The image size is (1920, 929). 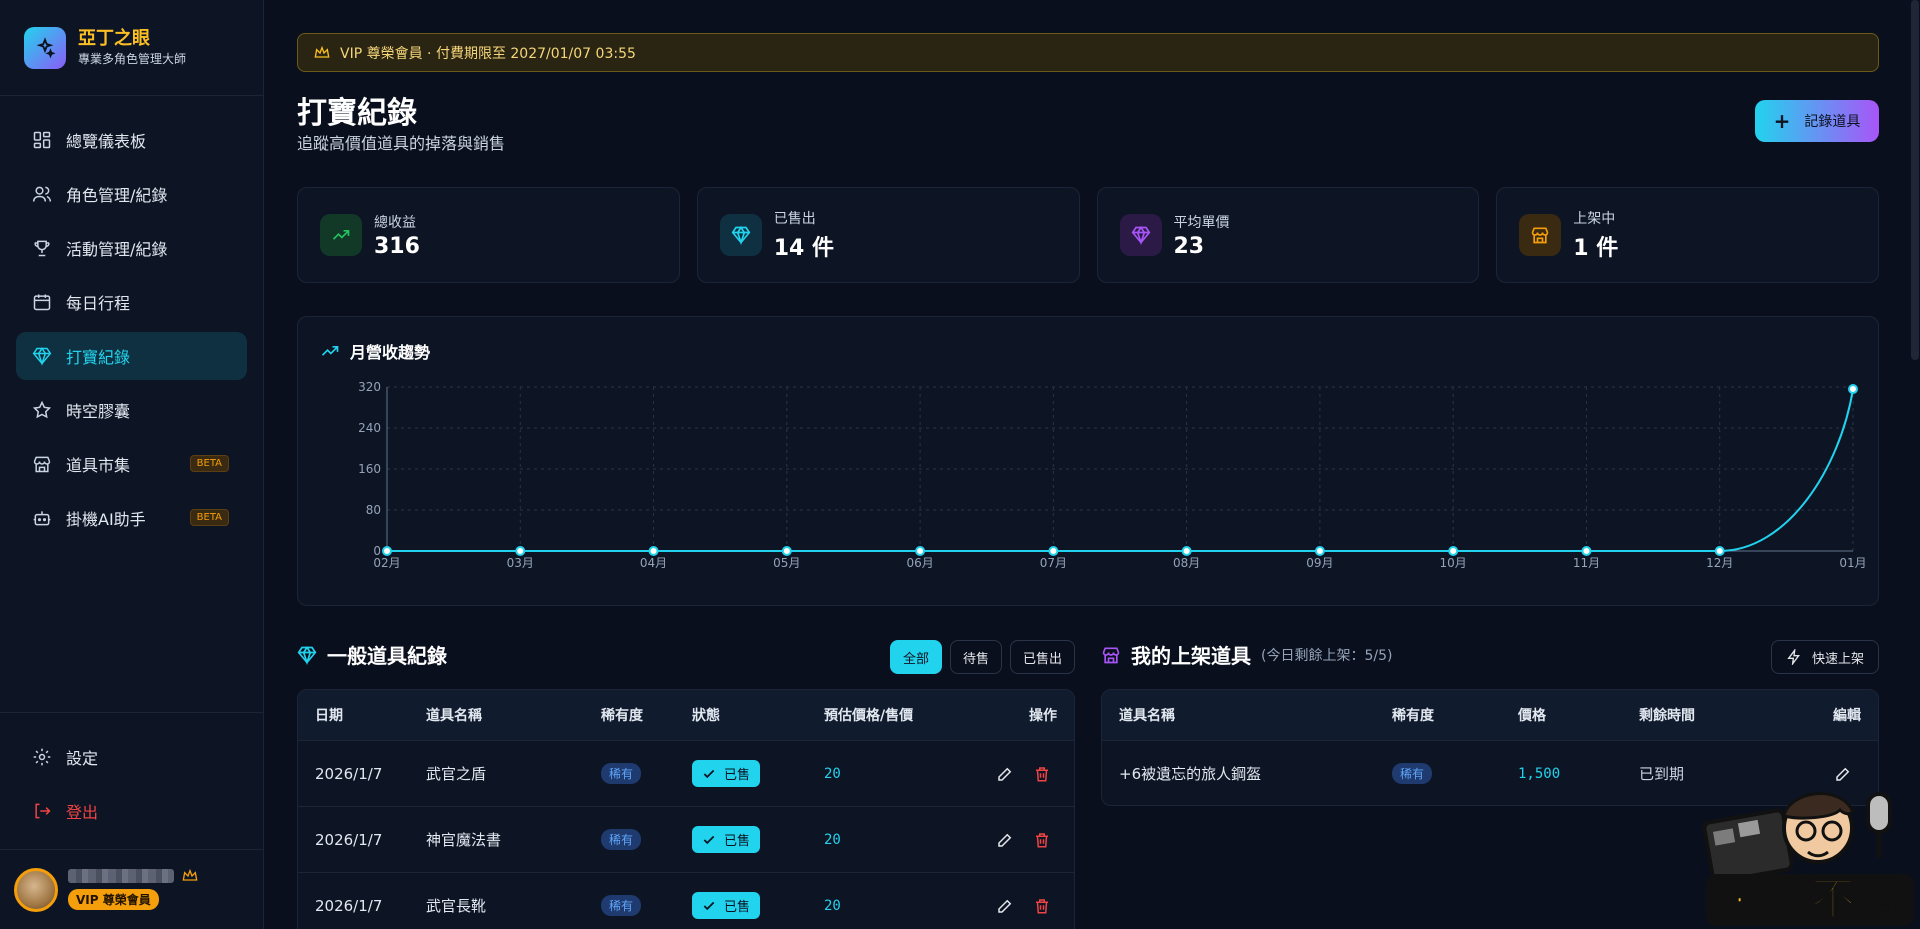 I want to click on cell-price: 1,500, so click(x=1539, y=773).